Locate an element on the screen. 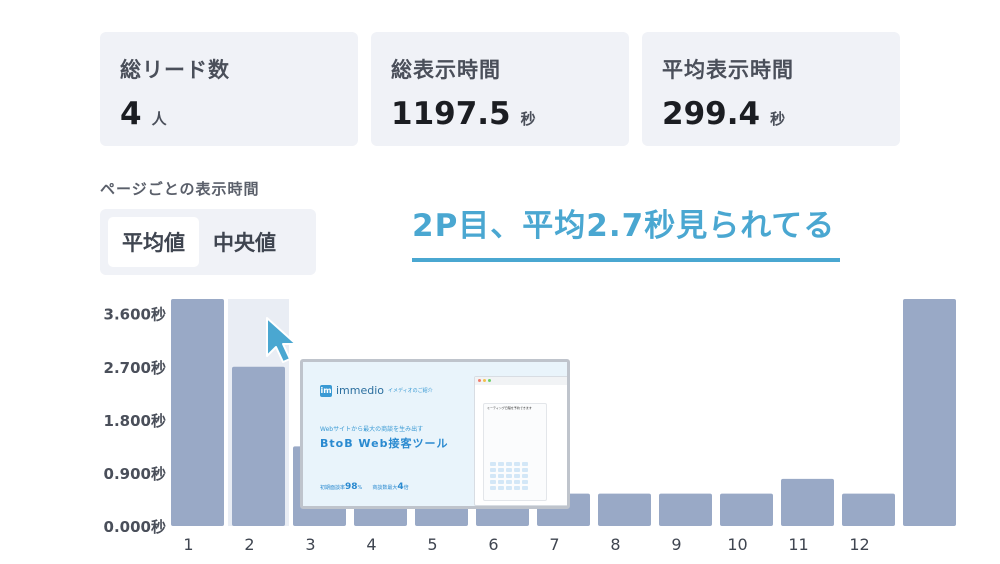 This screenshot has width=1000, height=564. popup-tagline: Webサイトから最大の商談を生み出す is located at coordinates (372, 429).